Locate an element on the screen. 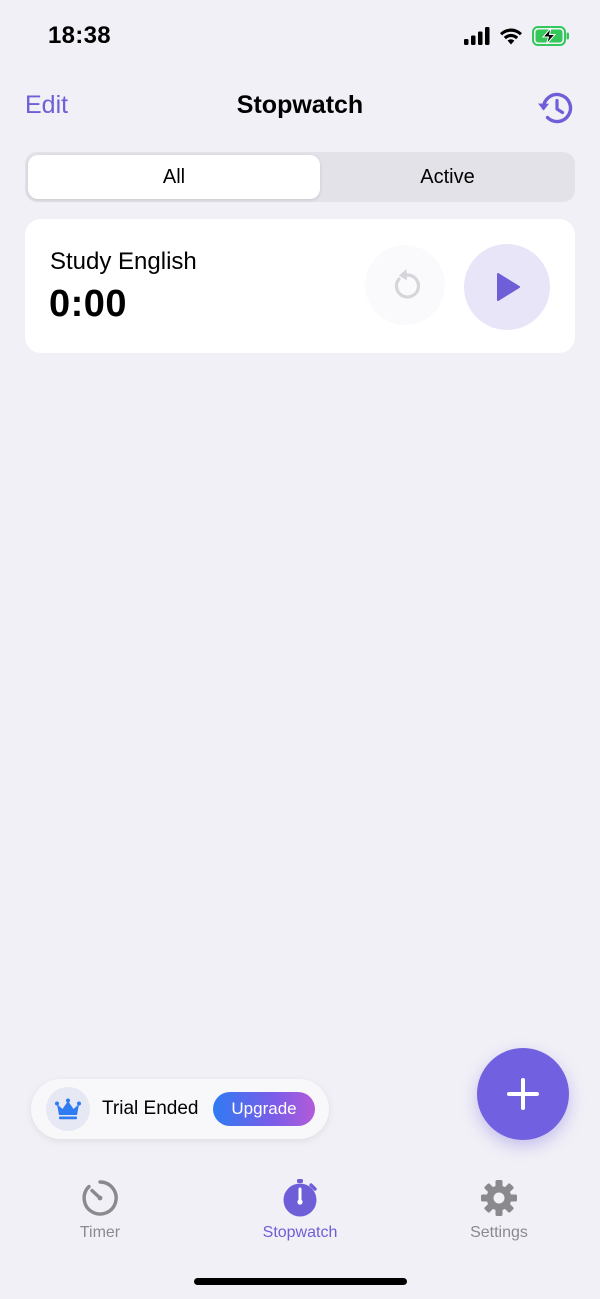  reset-button is located at coordinates (405, 285).